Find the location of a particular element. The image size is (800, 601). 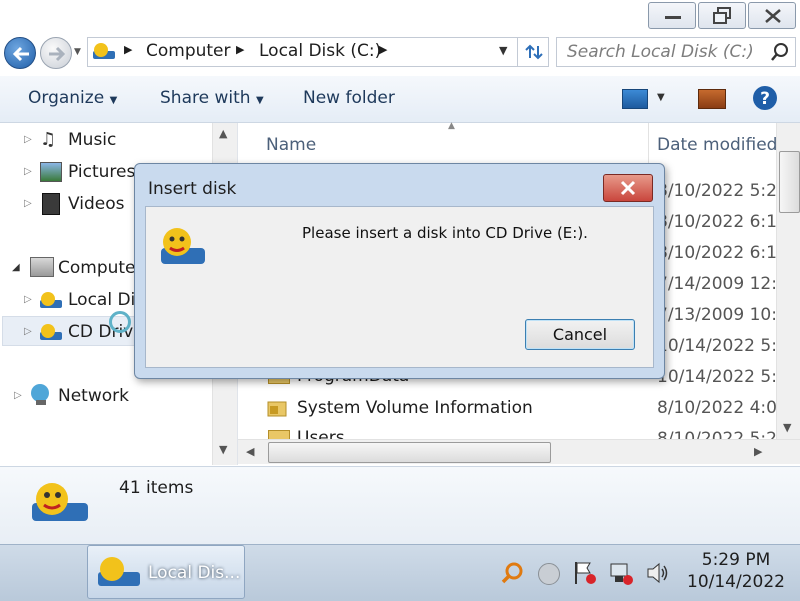

network-icon is located at coordinates (40, 394).